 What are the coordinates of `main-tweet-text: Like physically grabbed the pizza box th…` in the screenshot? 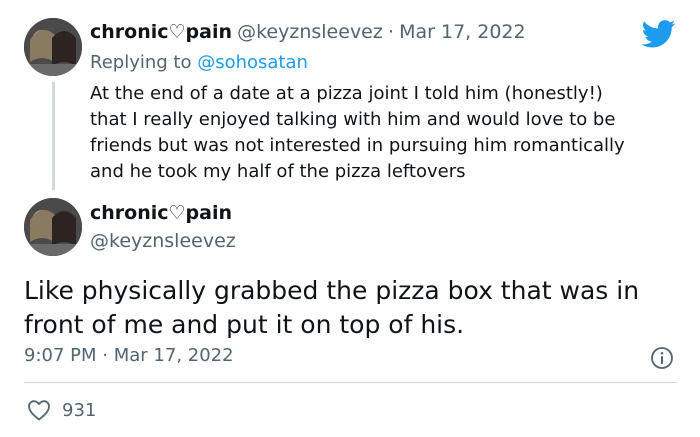 It's located at (354, 308).